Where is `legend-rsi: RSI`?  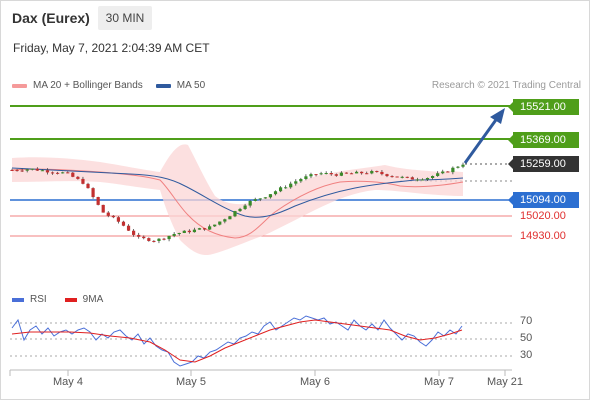
legend-rsi: RSI is located at coordinates (29, 299).